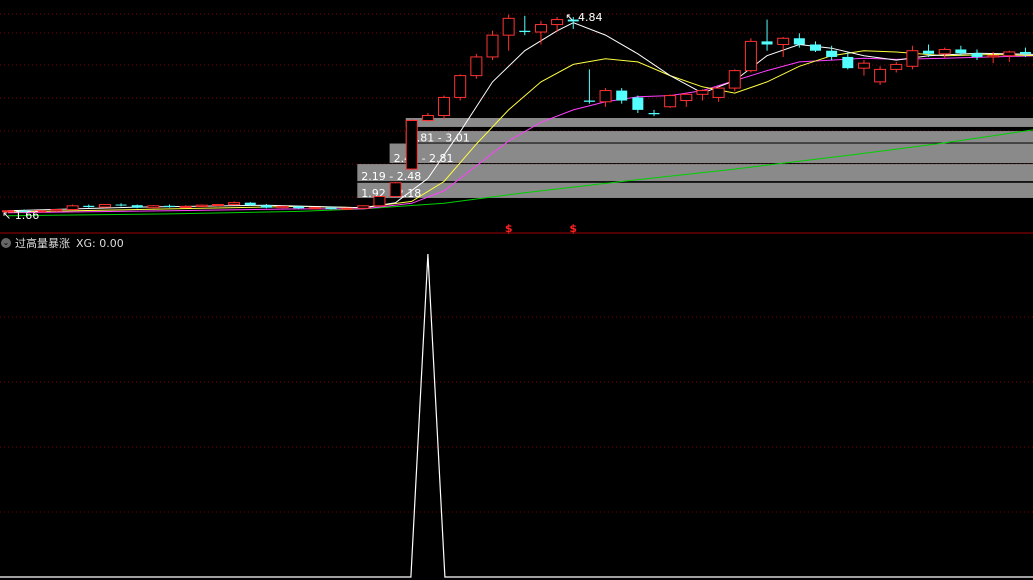  What do you see at coordinates (20, 215) in the screenshot?
I see `low-price-label: ↖ 1.66` at bounding box center [20, 215].